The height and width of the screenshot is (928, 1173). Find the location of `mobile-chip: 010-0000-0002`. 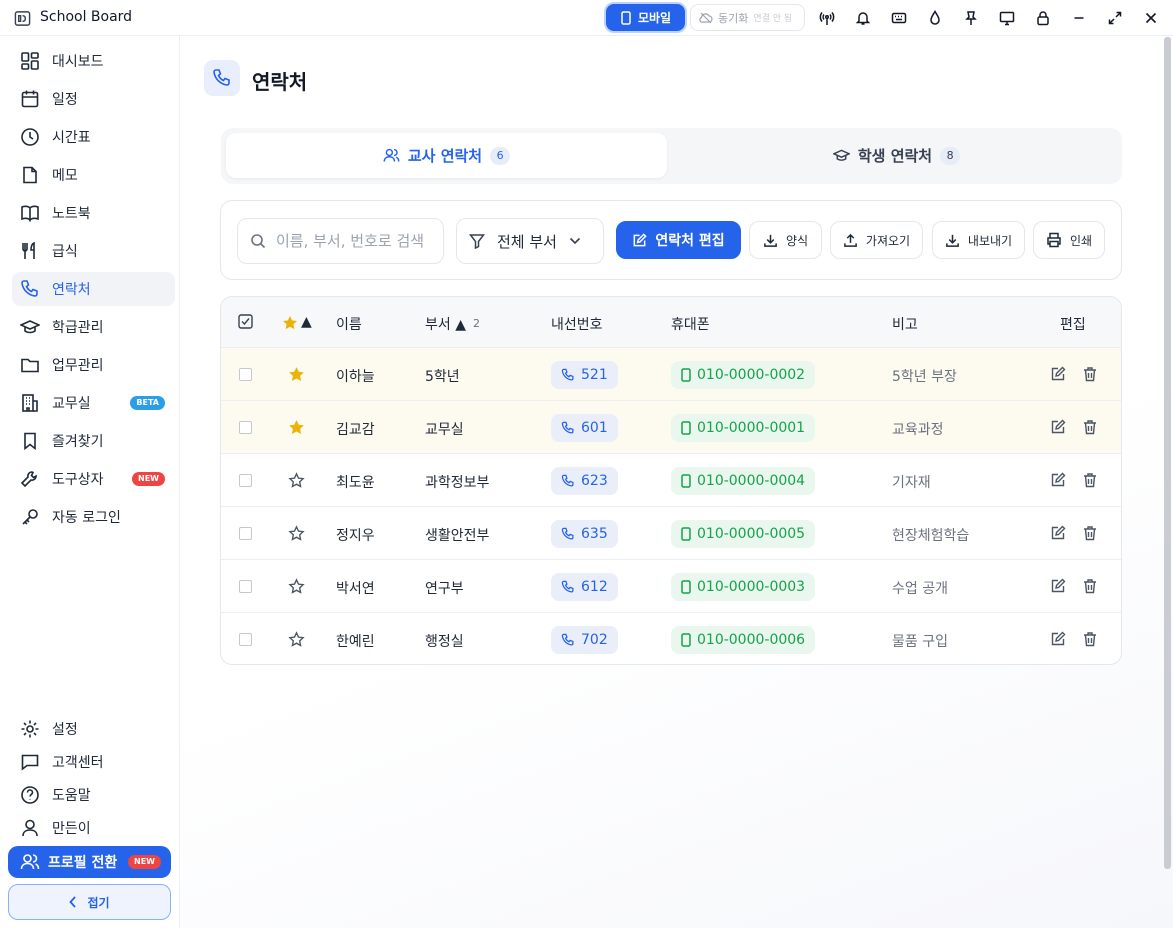

mobile-chip: 010-0000-0002 is located at coordinates (743, 375).